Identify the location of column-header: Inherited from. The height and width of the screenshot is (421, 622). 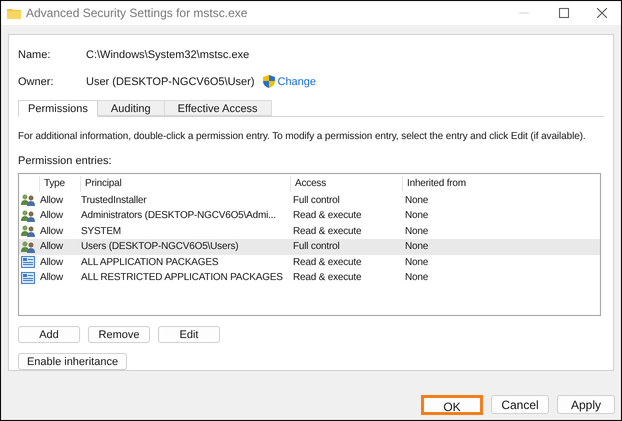
(501, 184).